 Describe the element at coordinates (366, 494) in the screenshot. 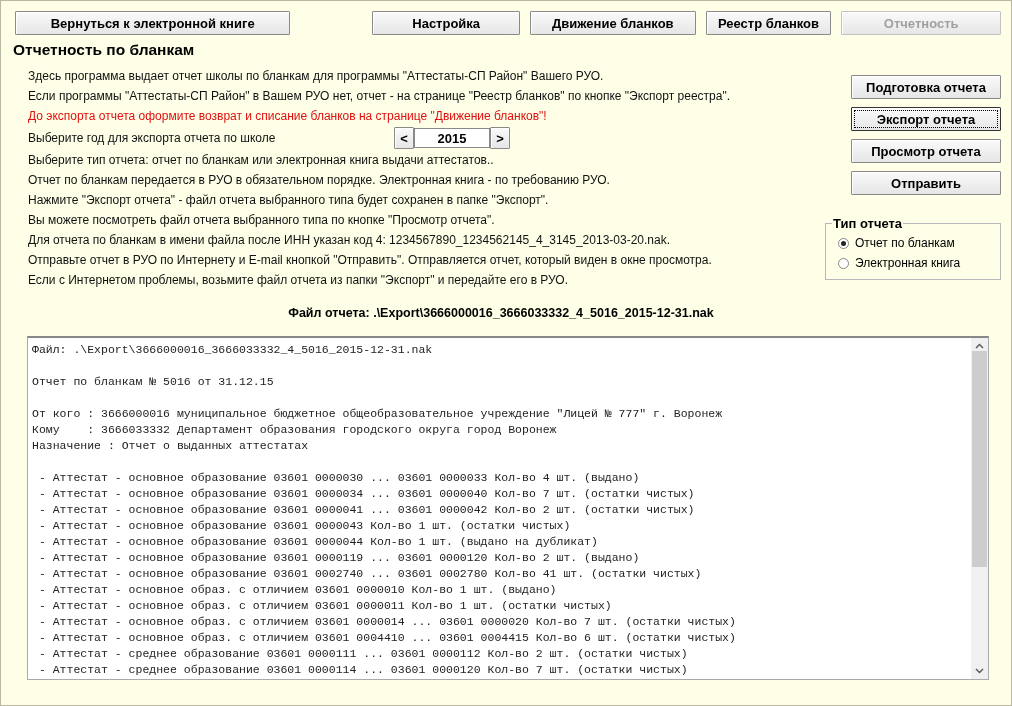

I see `report-line: - Аттестат - основное образование 03601 0000034 ... 03601 0000040 Кол-во 7 шт. (остатки чистых)` at that location.